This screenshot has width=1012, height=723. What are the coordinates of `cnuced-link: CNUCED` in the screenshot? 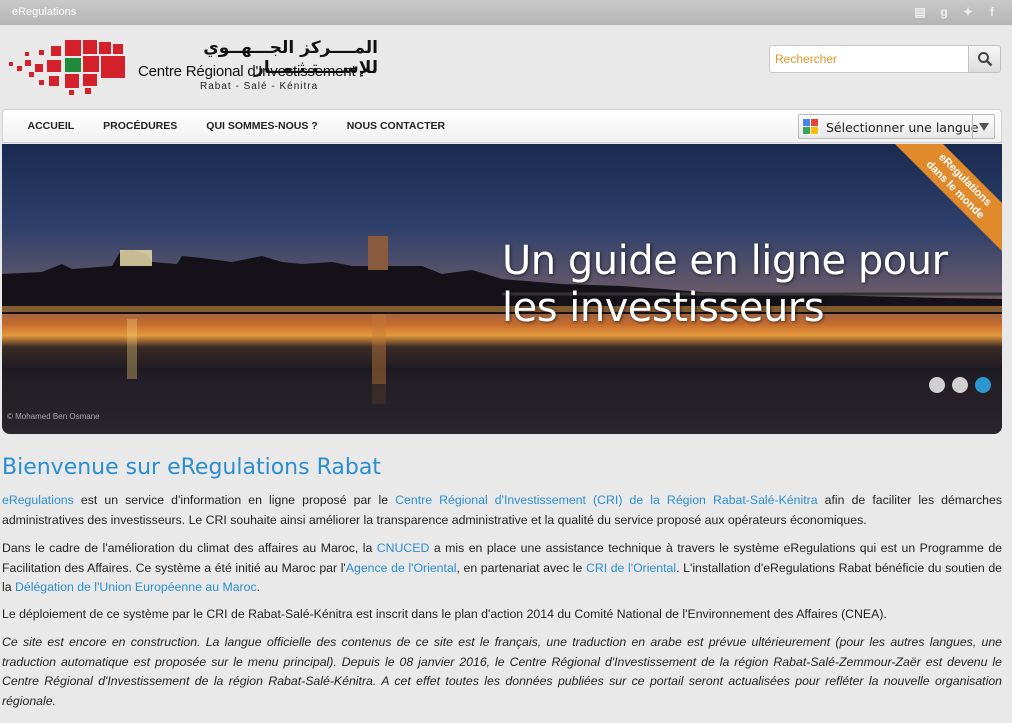 It's located at (403, 548).